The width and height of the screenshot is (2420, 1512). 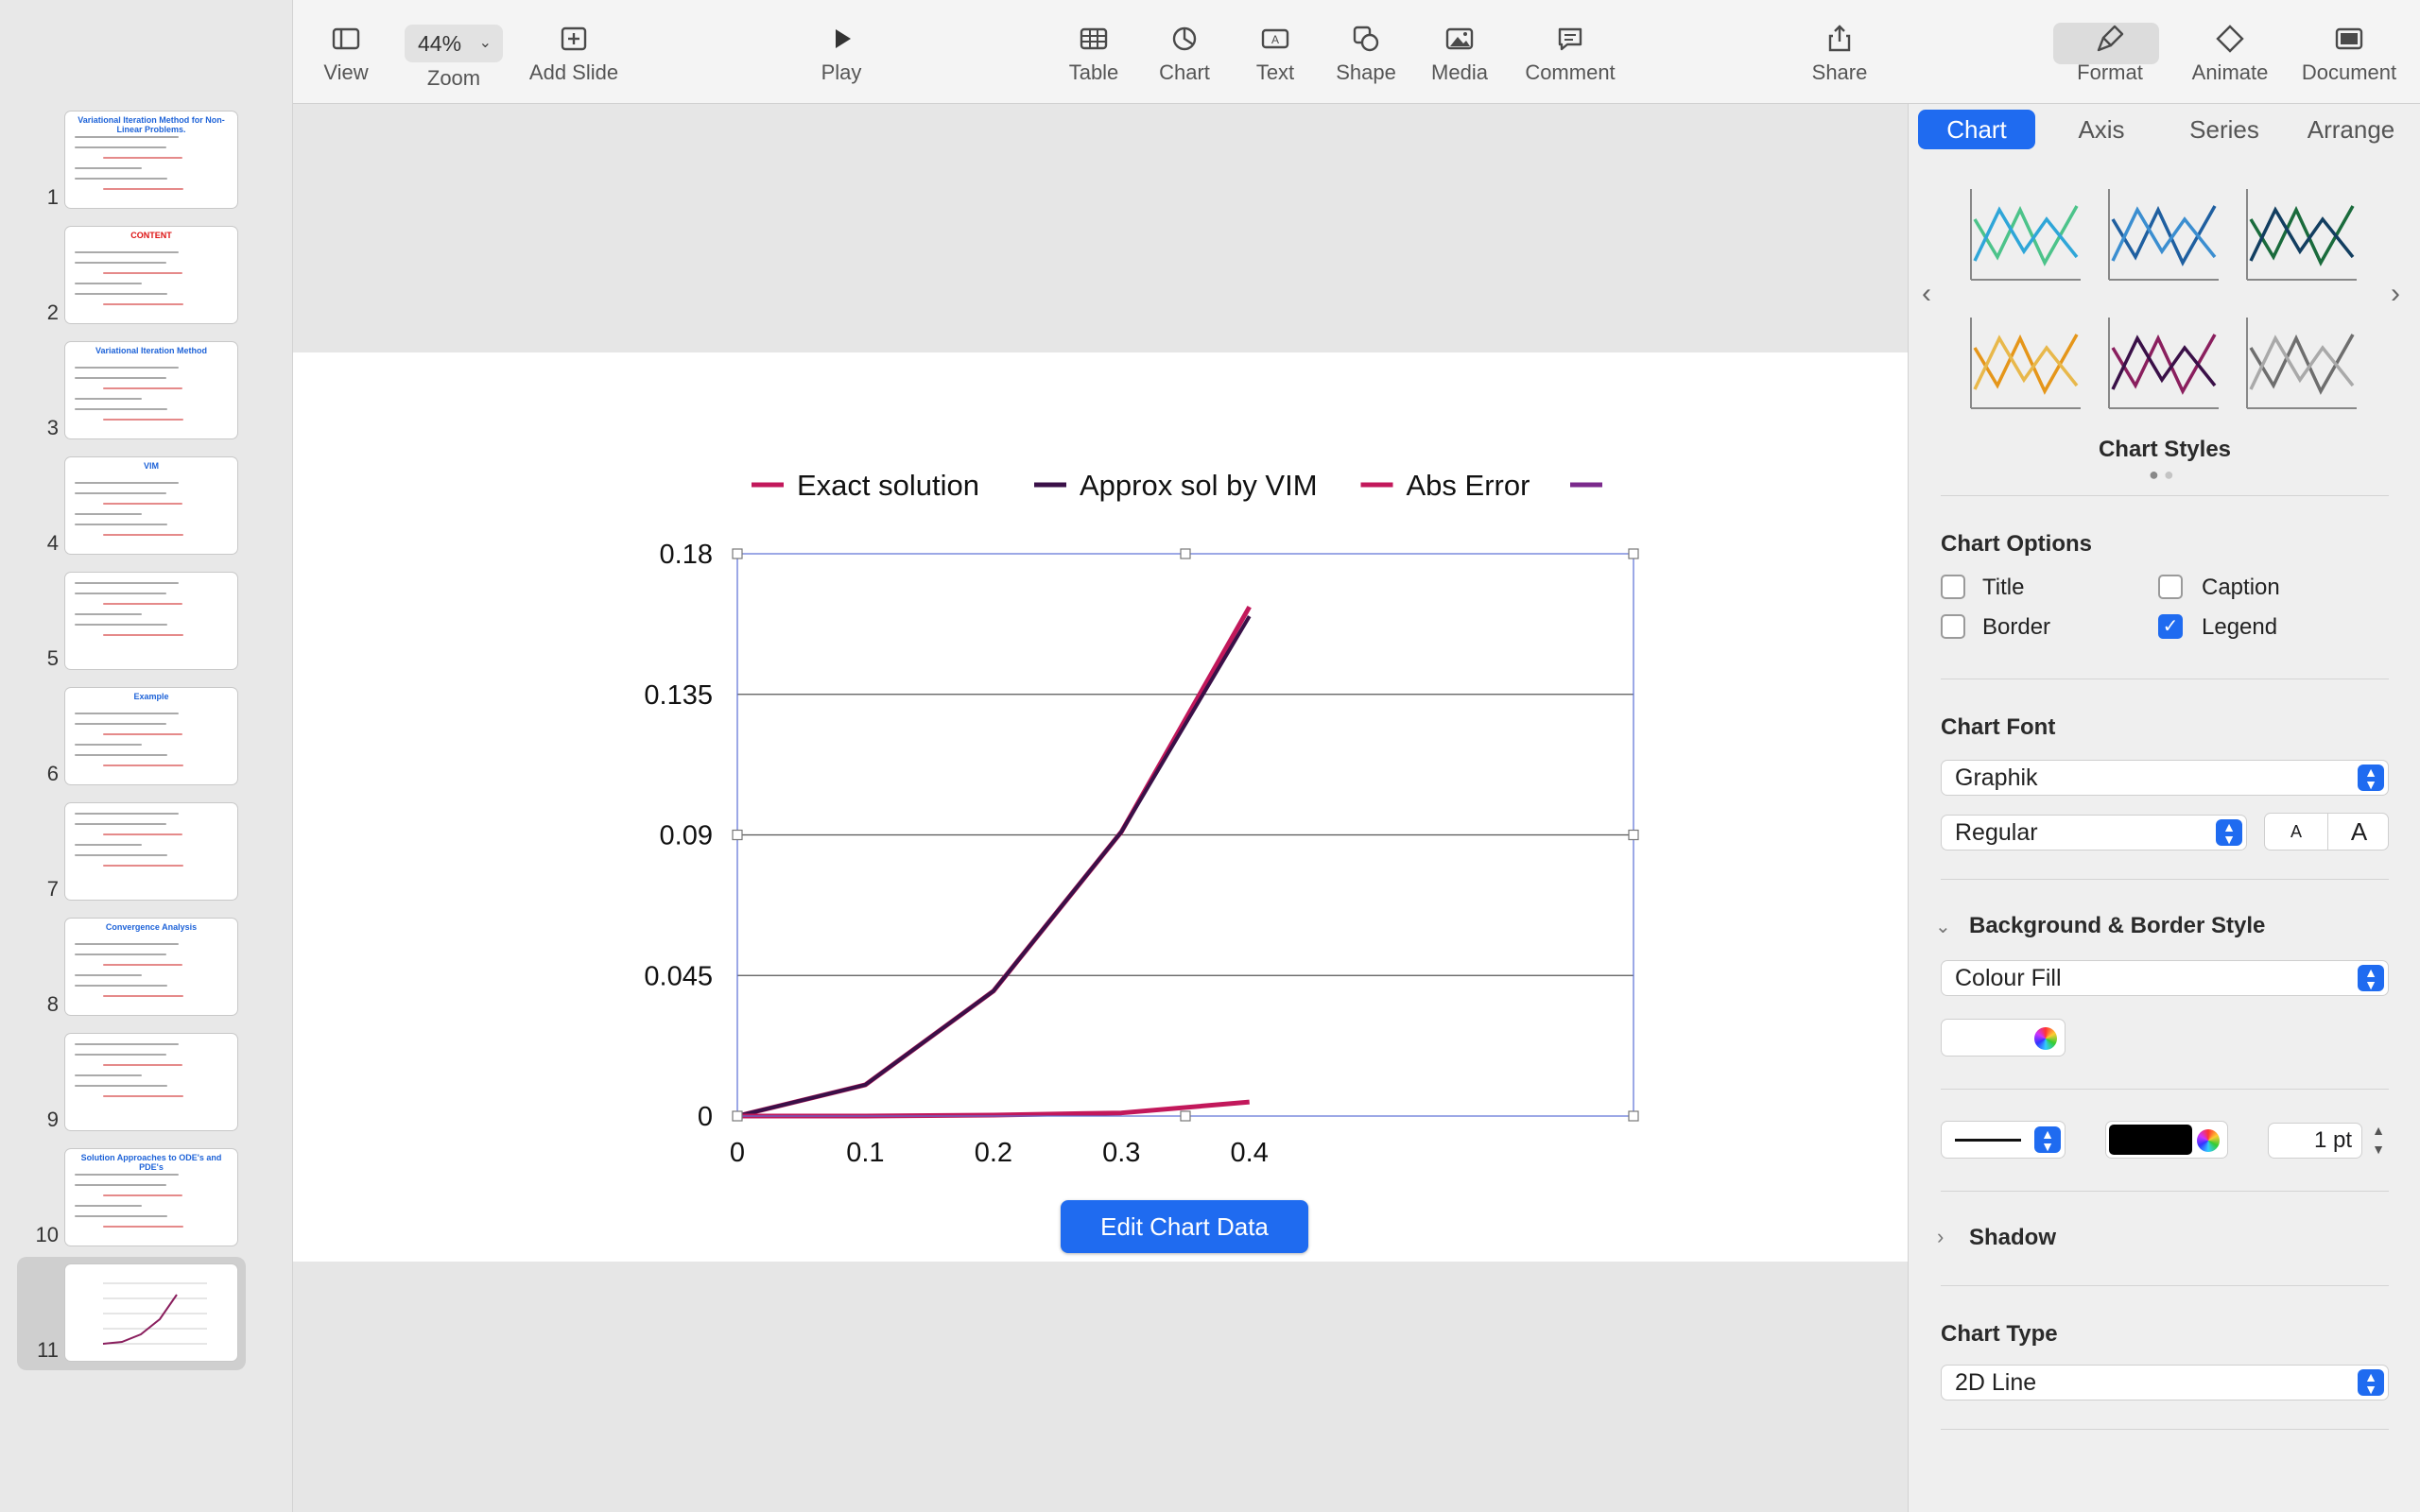 What do you see at coordinates (1250, 1153) in the screenshot?
I see `x-tick-label: 0.4` at bounding box center [1250, 1153].